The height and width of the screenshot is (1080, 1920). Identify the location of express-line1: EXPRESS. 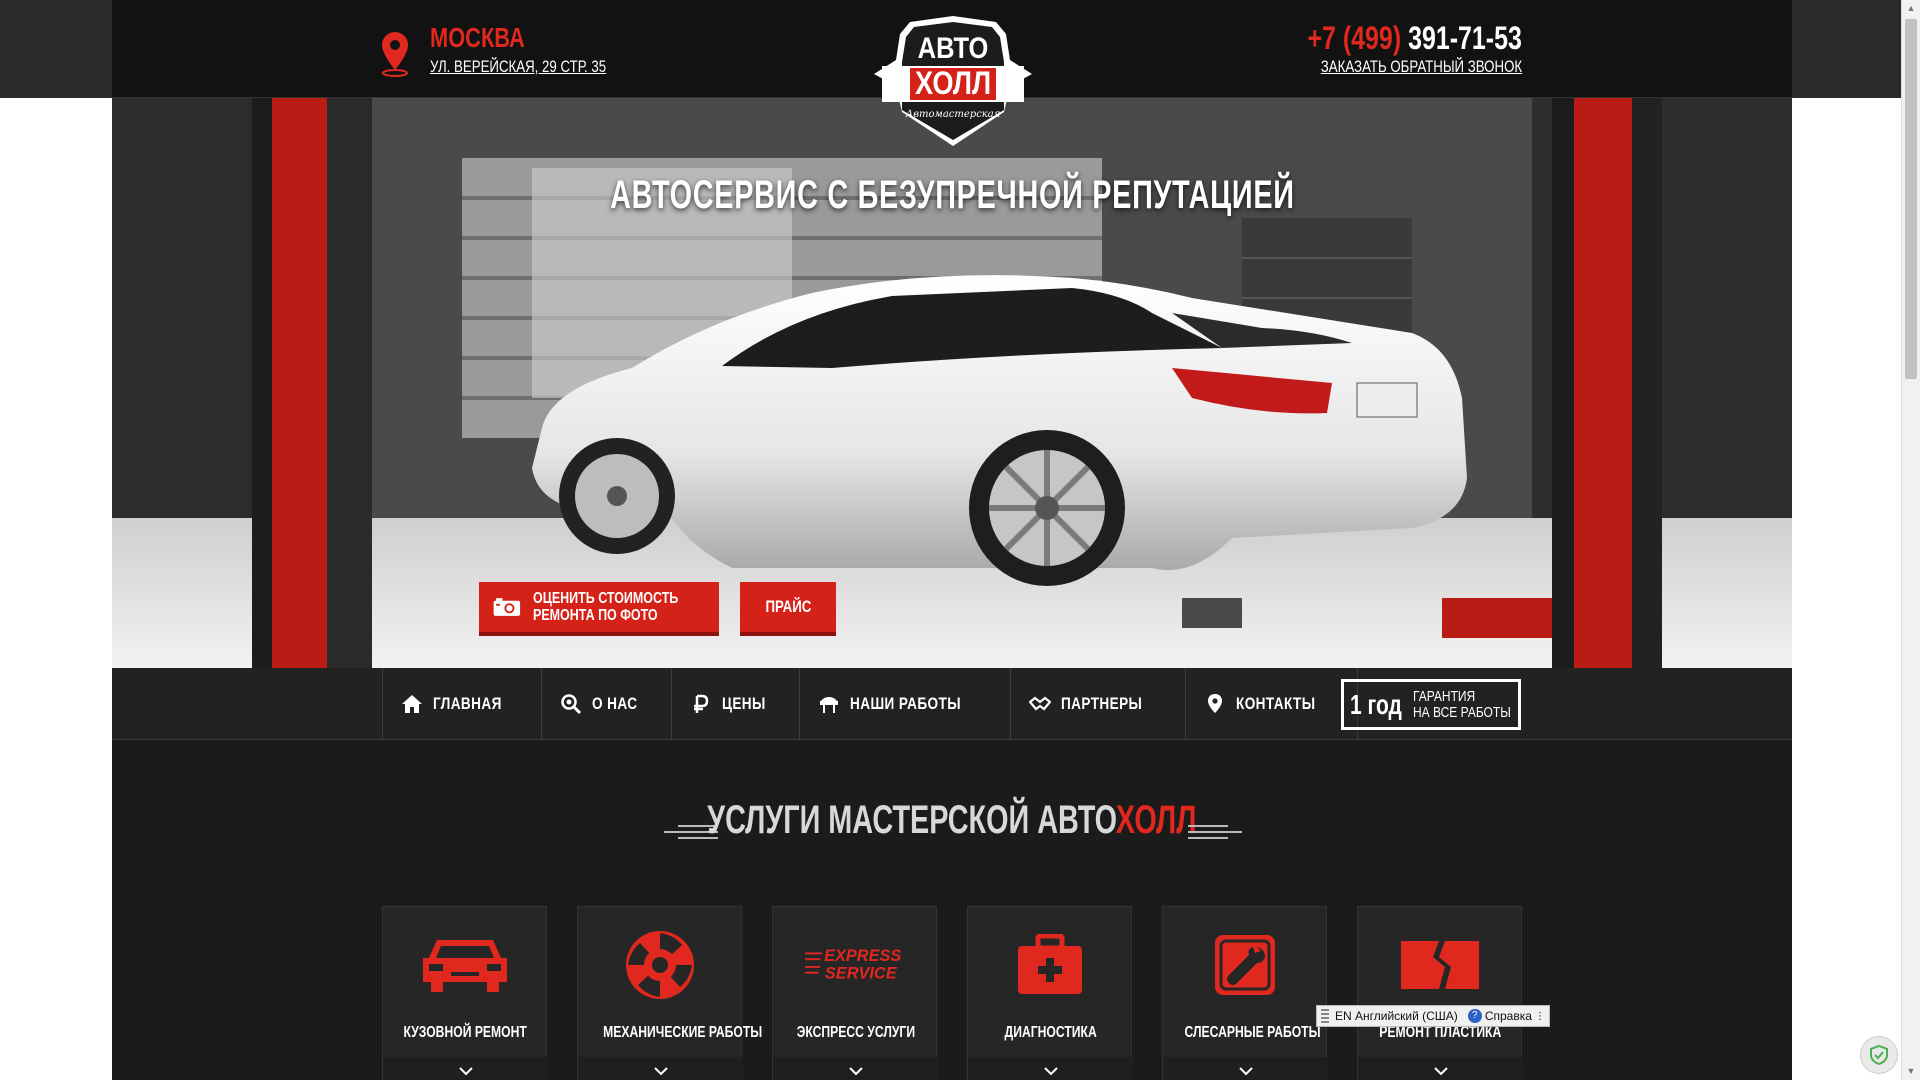
(862, 956).